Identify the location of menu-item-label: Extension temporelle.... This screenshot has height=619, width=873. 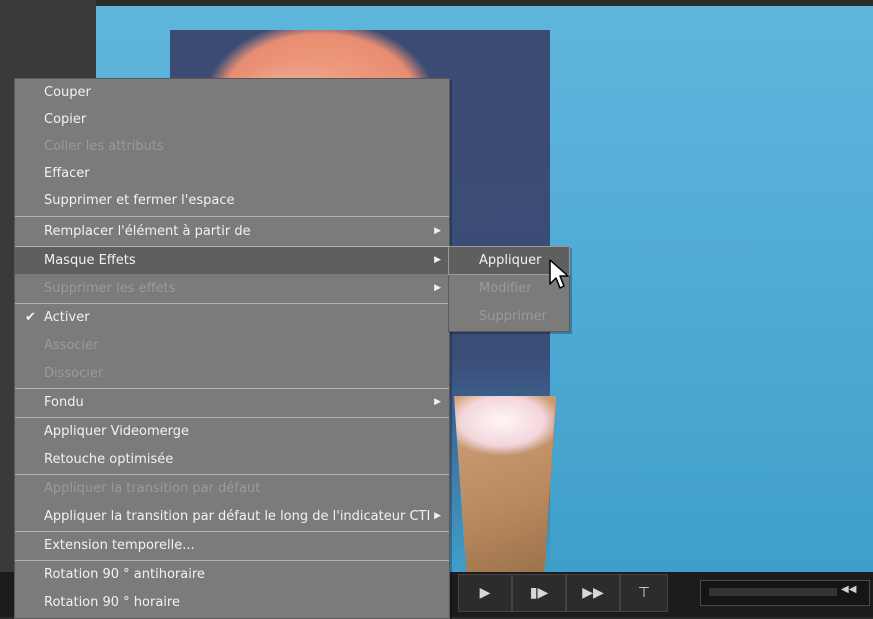
(119, 545).